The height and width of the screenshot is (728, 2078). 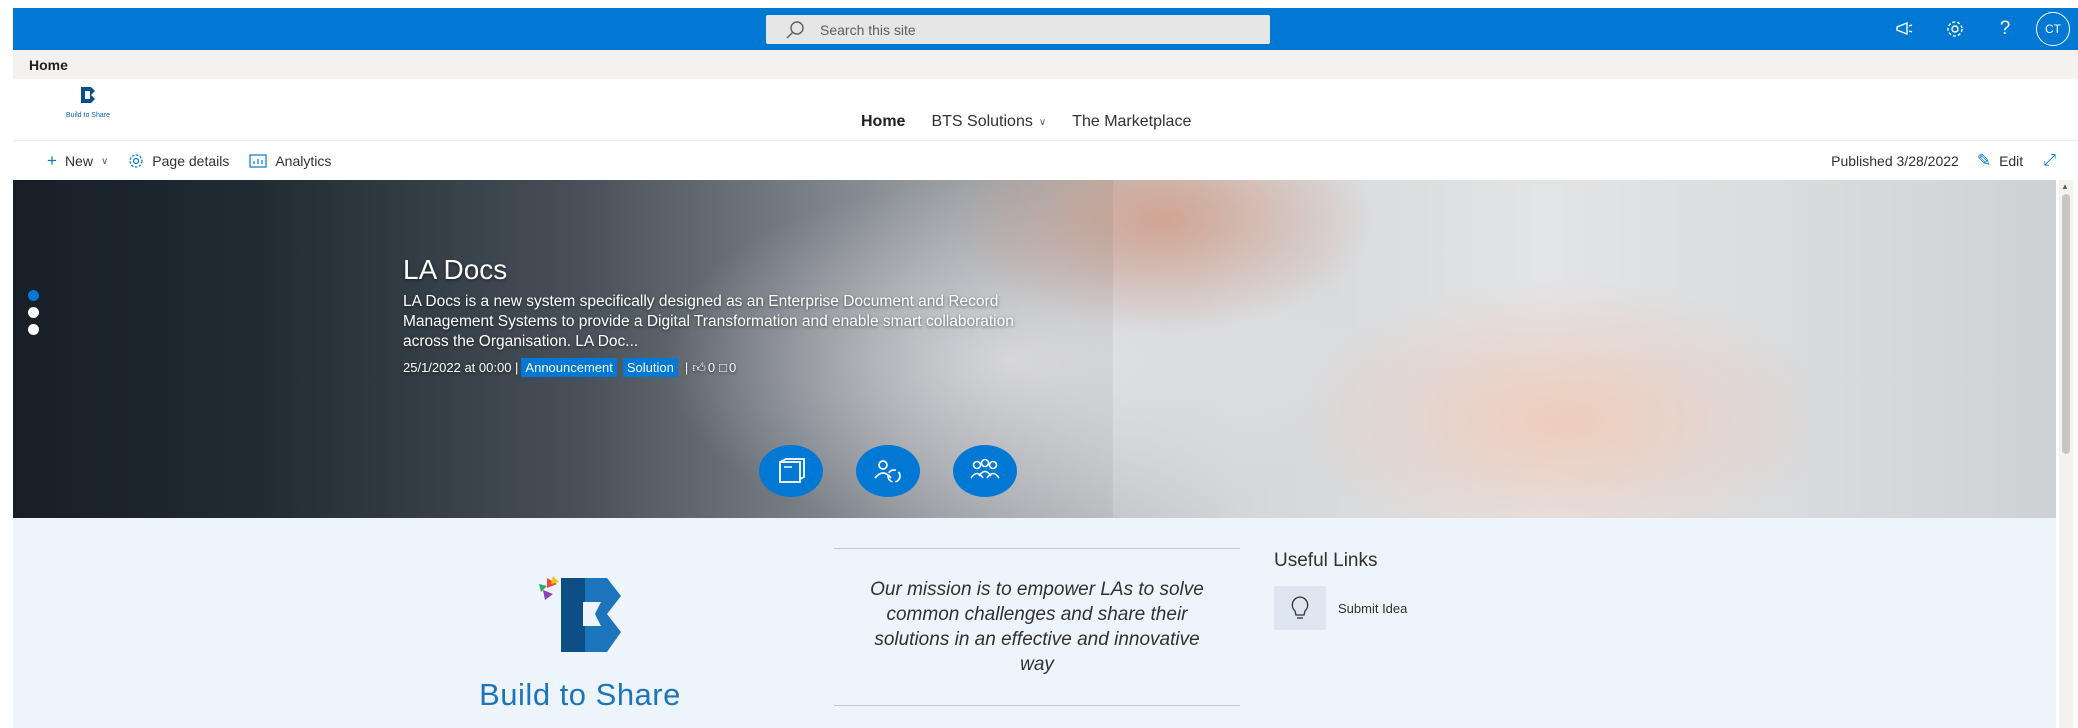 What do you see at coordinates (52, 160) in the screenshot?
I see `plus-icon: +` at bounding box center [52, 160].